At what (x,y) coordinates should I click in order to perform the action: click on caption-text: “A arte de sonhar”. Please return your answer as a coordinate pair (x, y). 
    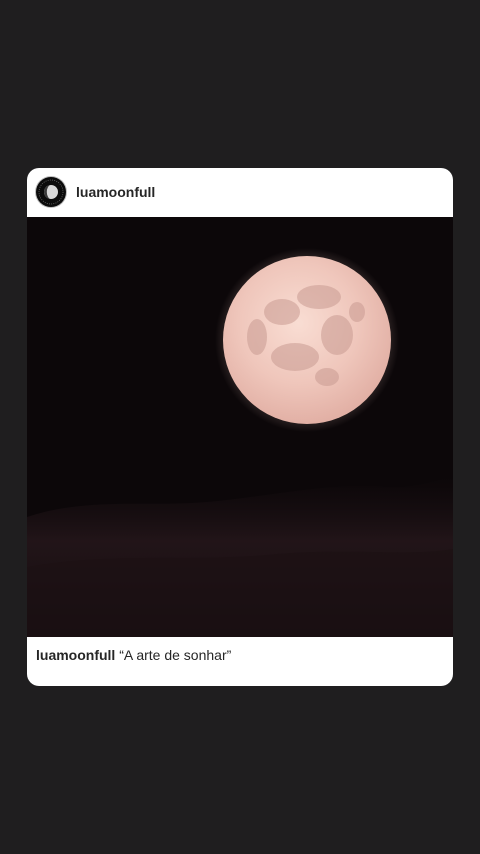
    Looking at the image, I should click on (175, 655).